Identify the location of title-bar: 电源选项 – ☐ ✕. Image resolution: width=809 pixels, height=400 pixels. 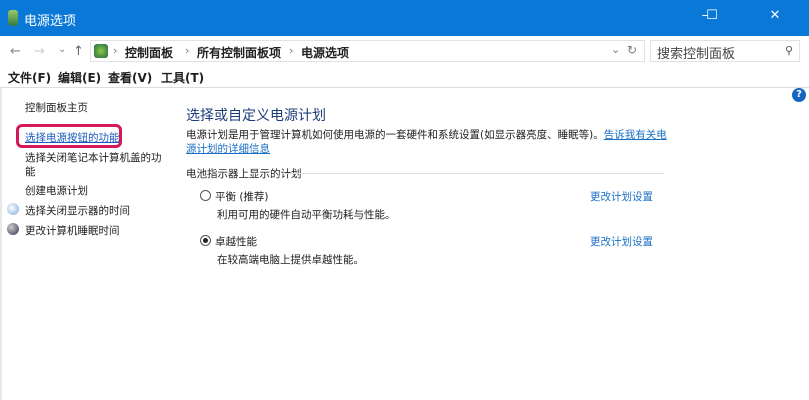
(404, 18).